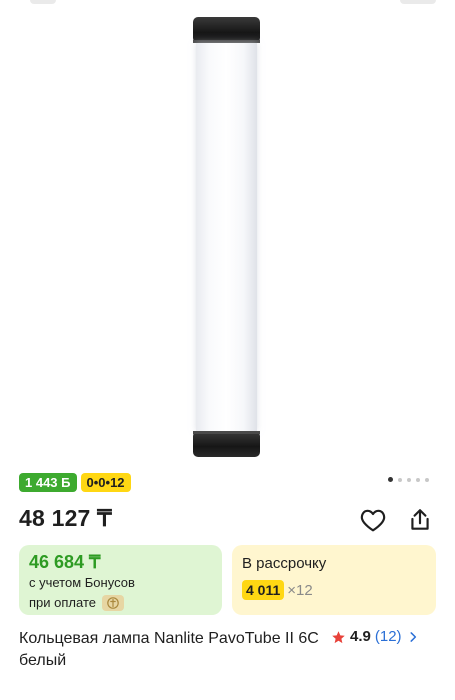 This screenshot has height=700, width=455. I want to click on installment-amount: 4 011, so click(263, 590).